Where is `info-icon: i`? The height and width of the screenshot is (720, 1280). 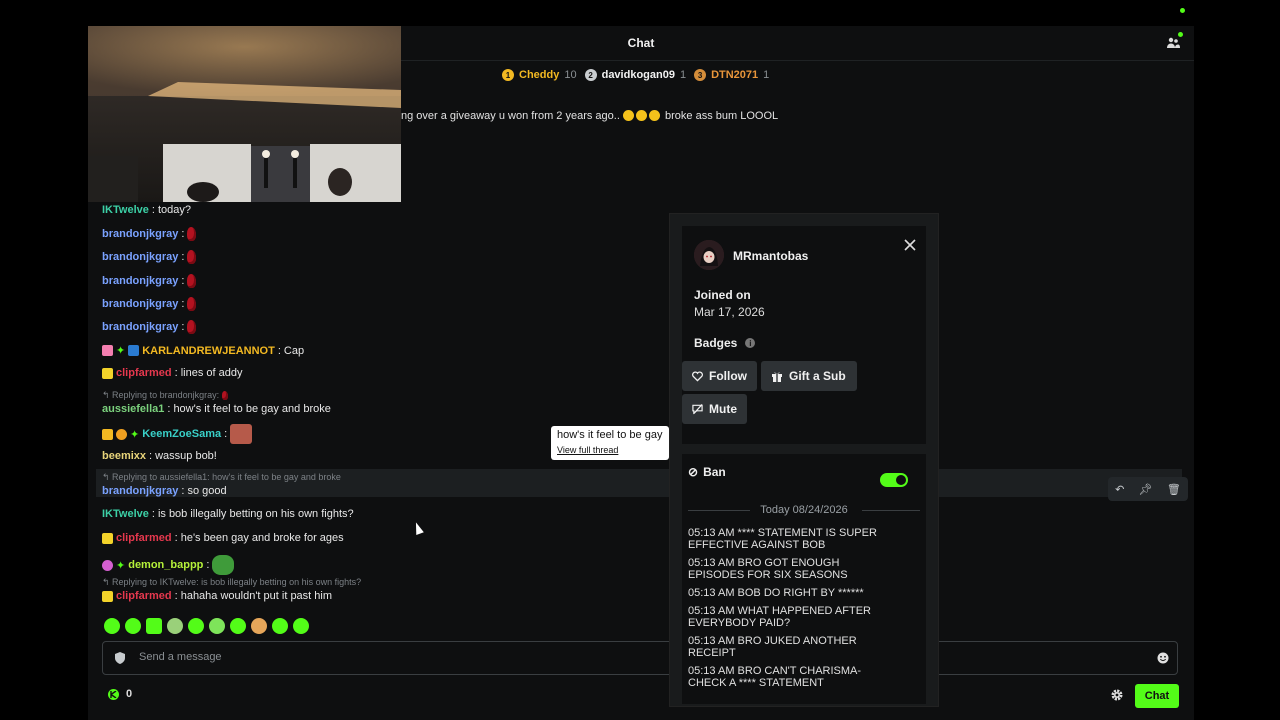
info-icon: i is located at coordinates (750, 343).